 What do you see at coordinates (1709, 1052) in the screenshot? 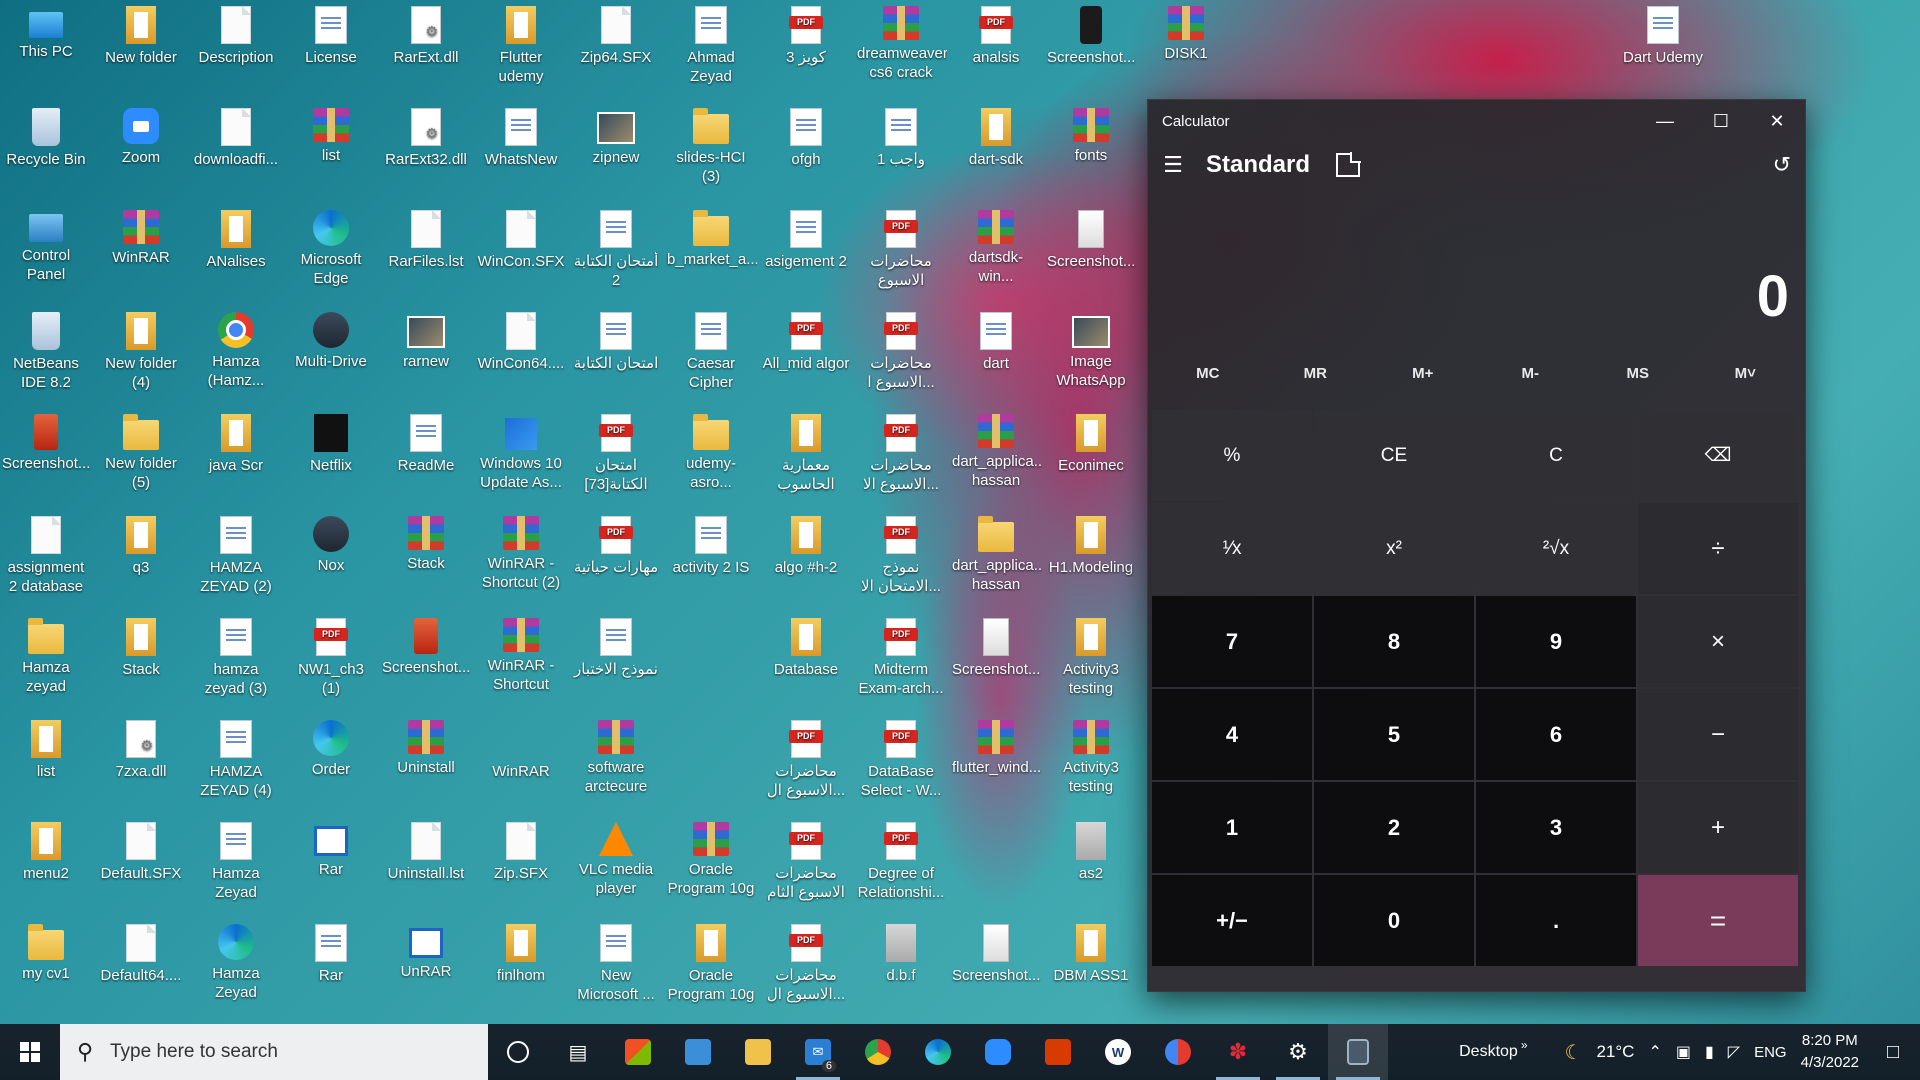
I see `battery-icon: ▮` at bounding box center [1709, 1052].